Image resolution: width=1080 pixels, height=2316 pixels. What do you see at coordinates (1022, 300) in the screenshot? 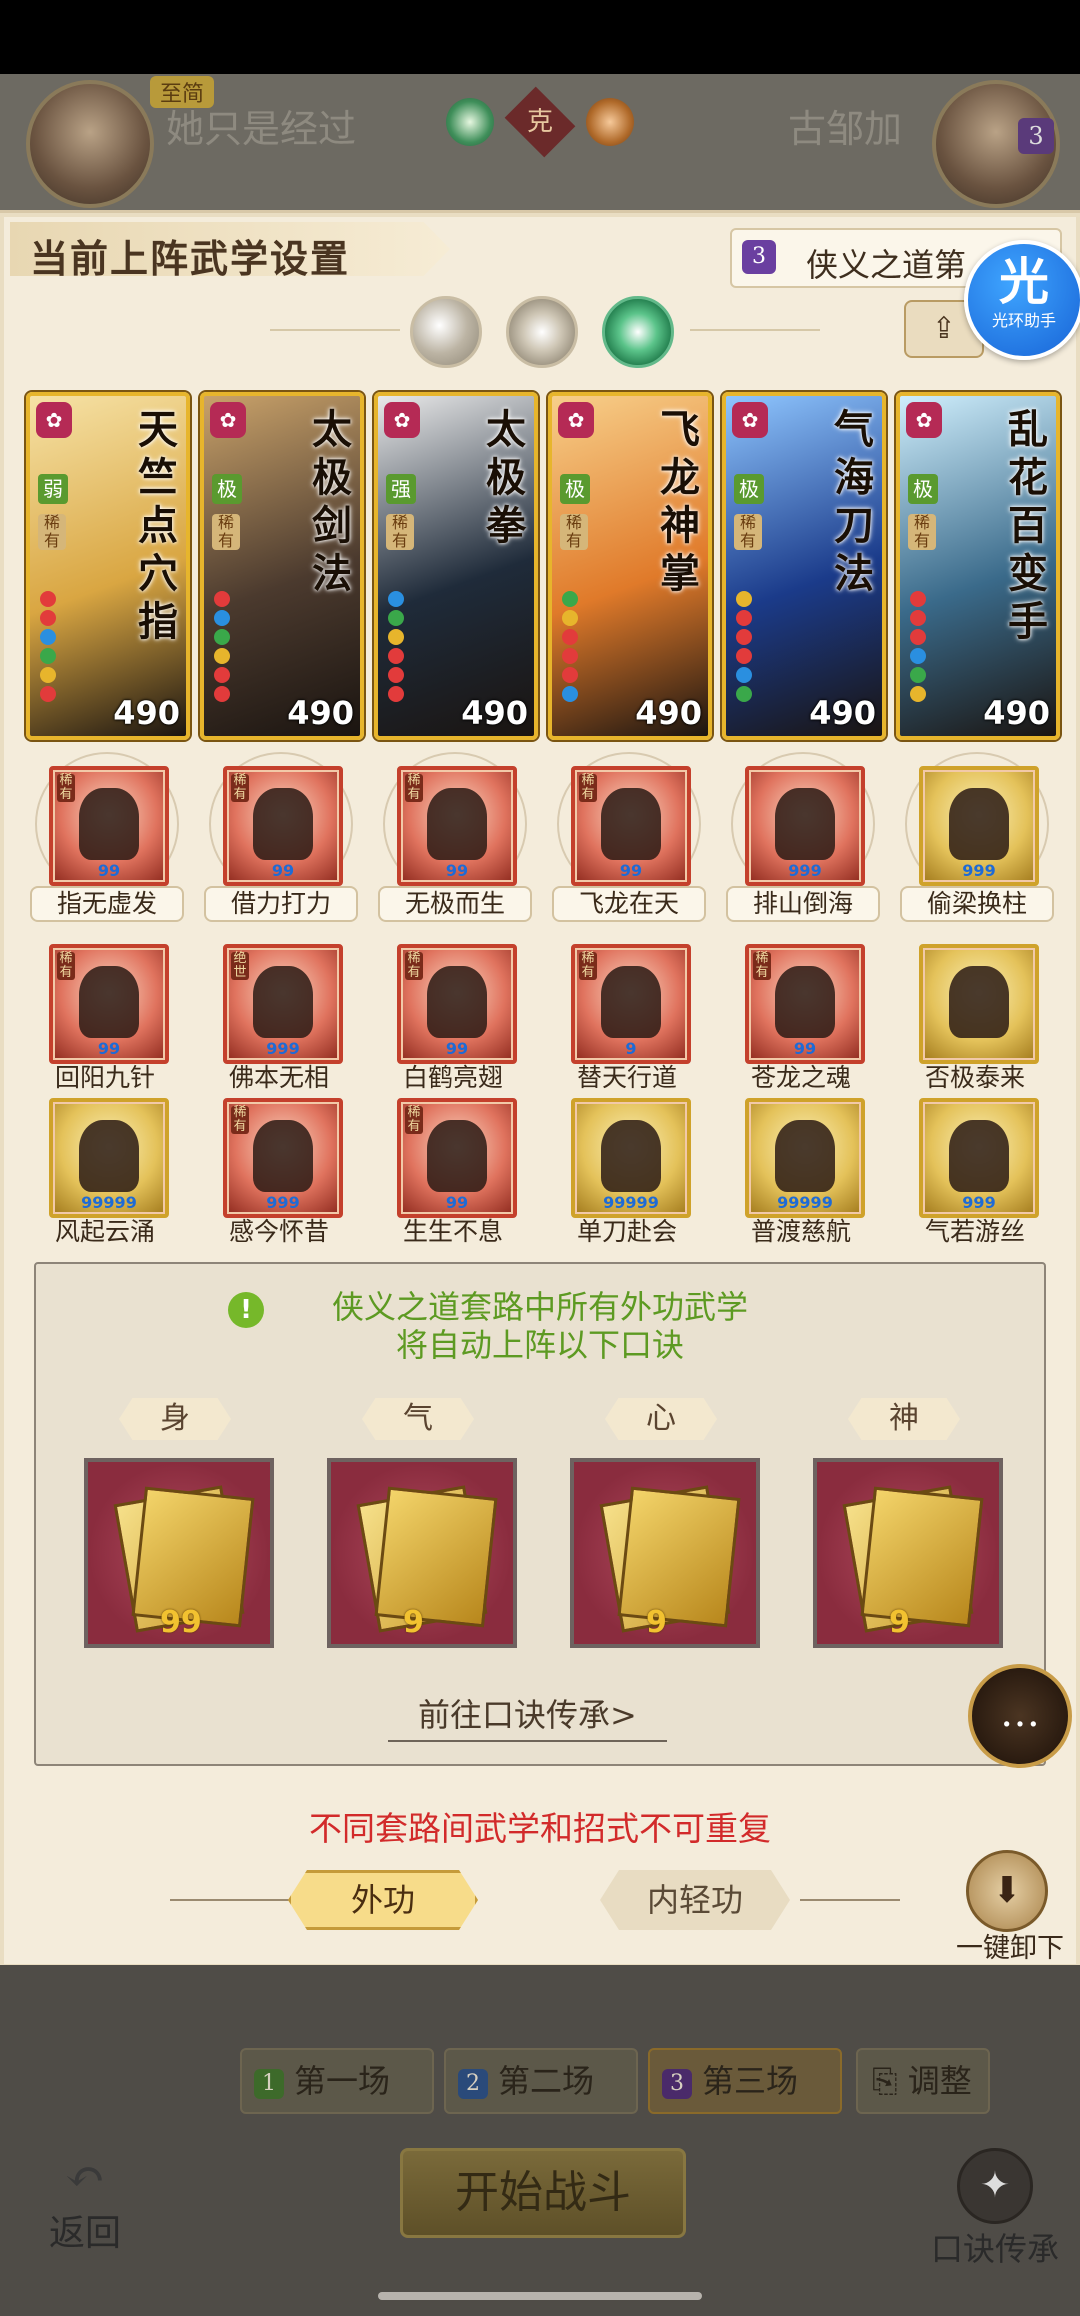
I see `helper-floating-button: 光 光环助手` at bounding box center [1022, 300].